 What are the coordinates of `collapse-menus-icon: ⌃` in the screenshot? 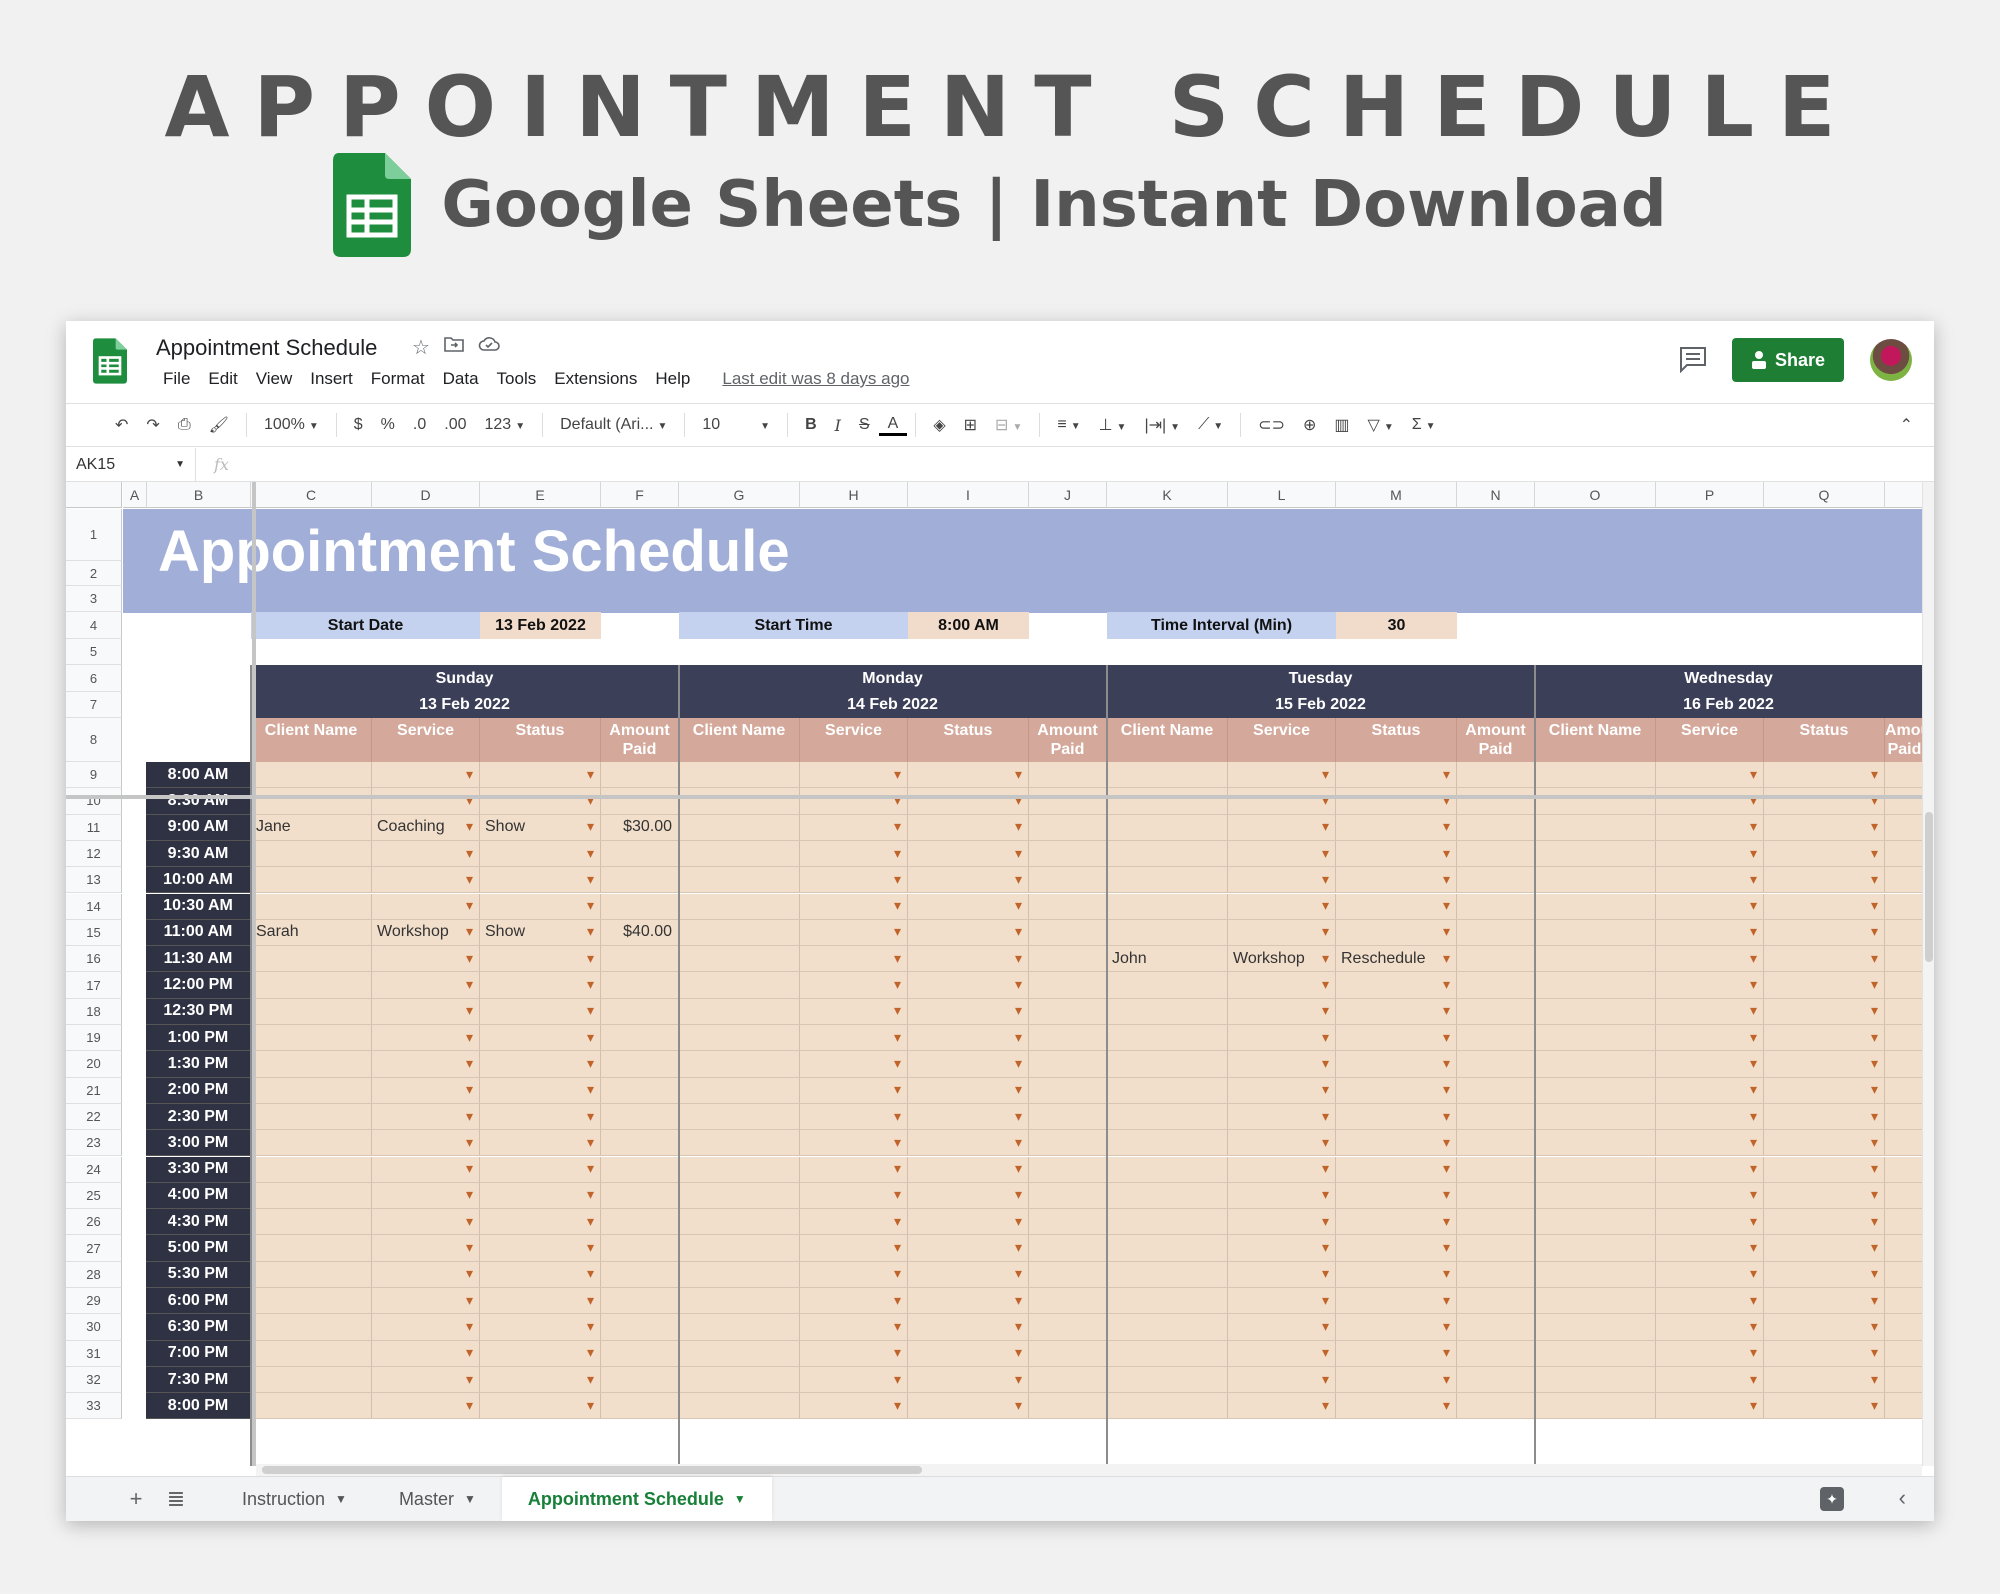 It's located at (1906, 425).